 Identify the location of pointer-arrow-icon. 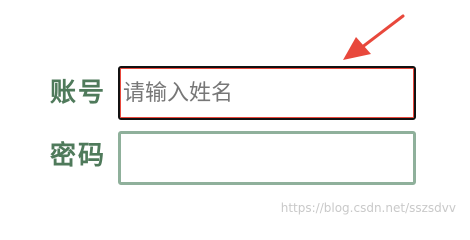
(374, 37).